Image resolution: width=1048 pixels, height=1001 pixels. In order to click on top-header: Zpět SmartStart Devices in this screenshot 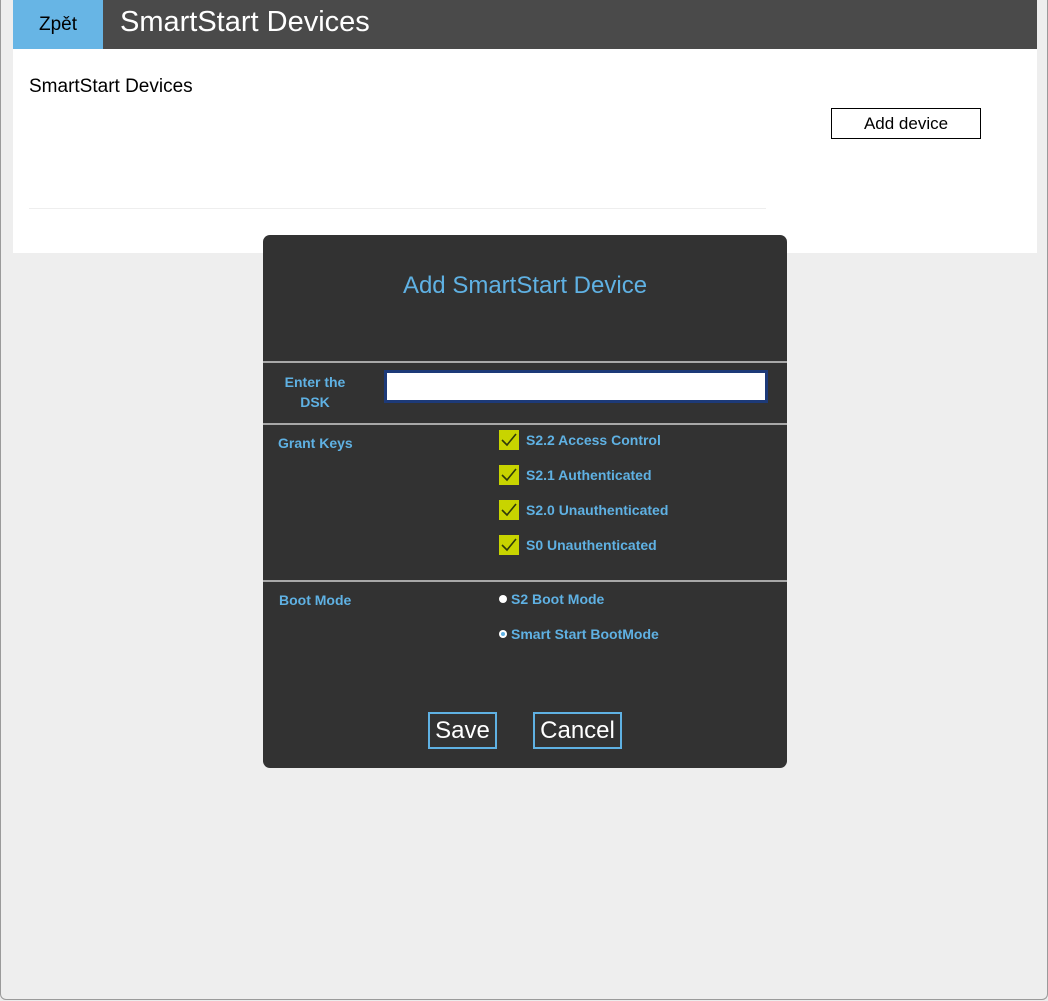, I will do `click(525, 24)`.